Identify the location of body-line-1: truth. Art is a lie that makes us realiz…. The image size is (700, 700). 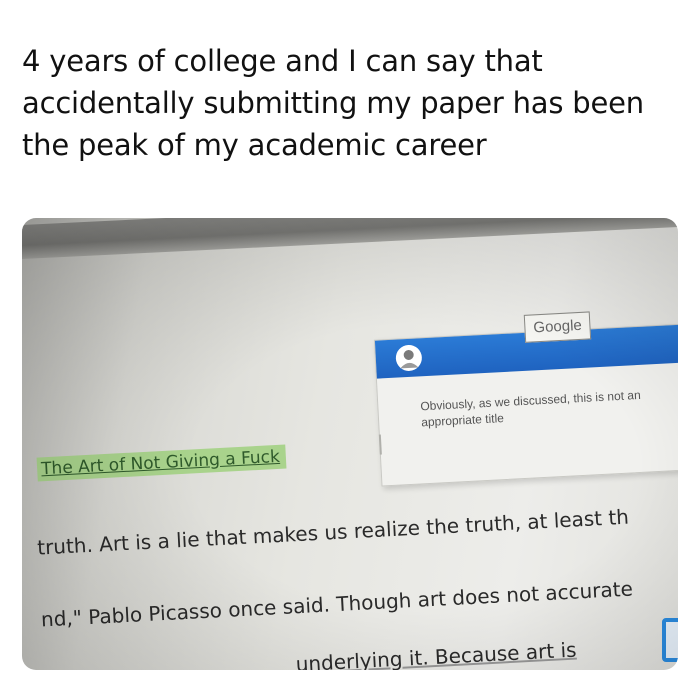
(333, 532).